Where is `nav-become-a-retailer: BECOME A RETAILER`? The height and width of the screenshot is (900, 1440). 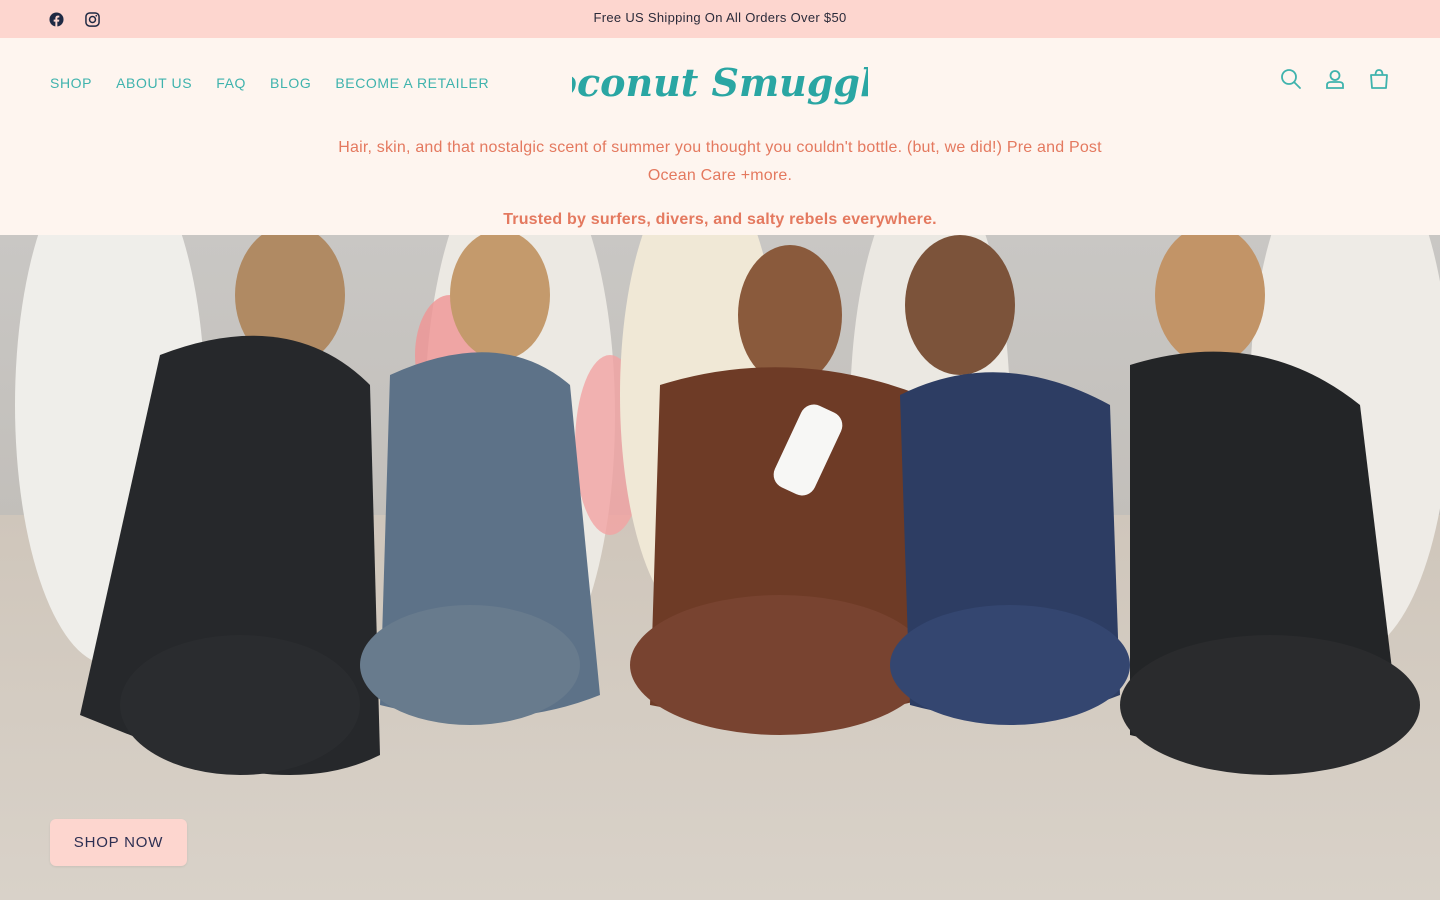
nav-become-a-retailer: BECOME A RETAILER is located at coordinates (412, 83).